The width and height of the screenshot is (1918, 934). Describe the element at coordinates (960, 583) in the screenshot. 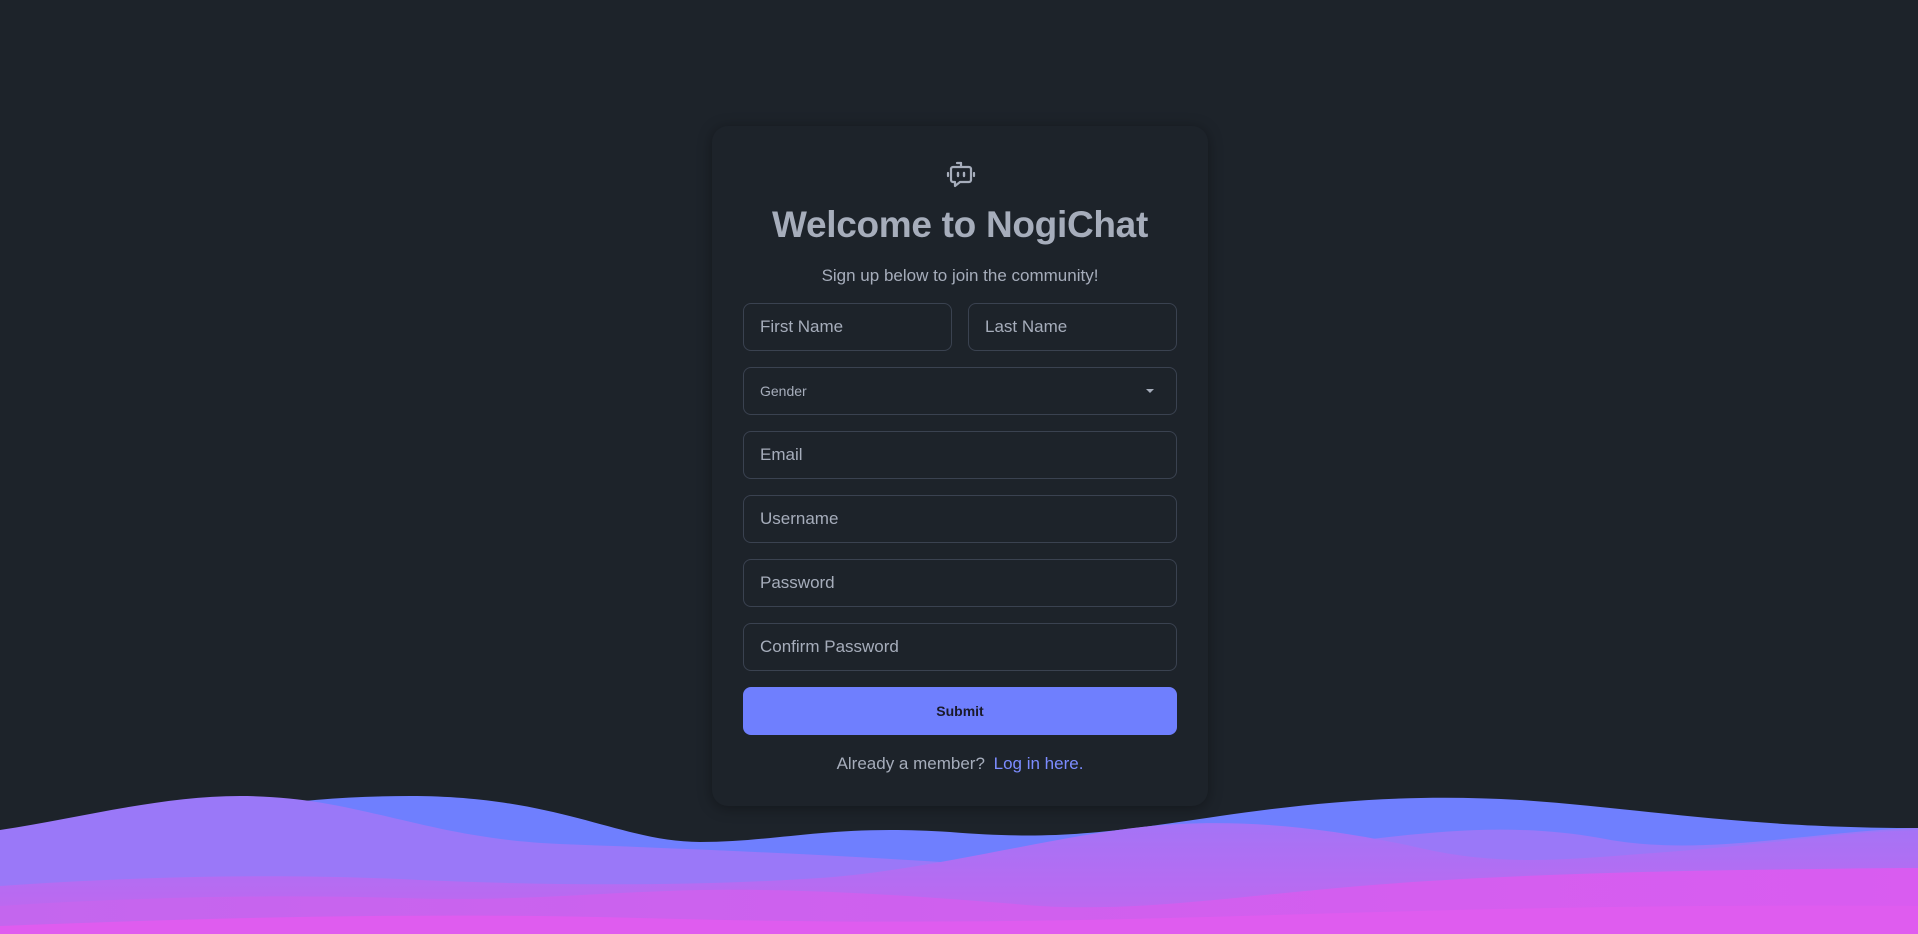

I see `password-input` at that location.